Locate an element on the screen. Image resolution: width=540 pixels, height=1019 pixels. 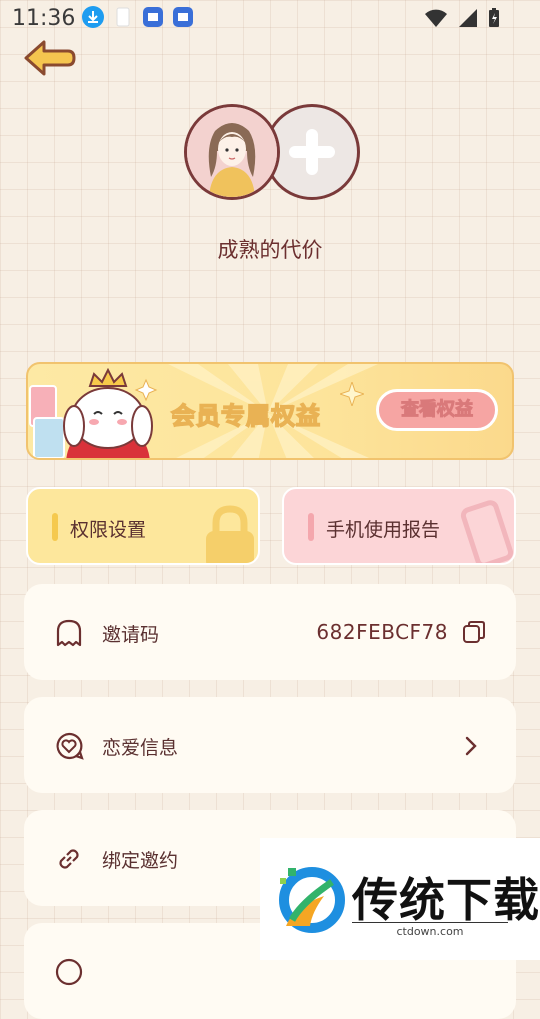
watermark-logo-icon is located at coordinates (312, 900).